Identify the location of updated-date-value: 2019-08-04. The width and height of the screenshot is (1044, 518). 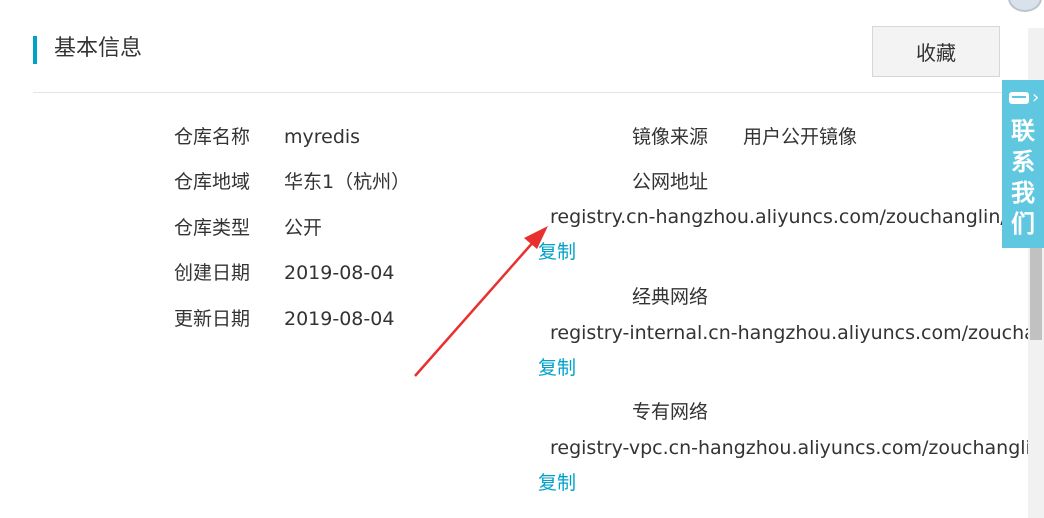
(339, 319).